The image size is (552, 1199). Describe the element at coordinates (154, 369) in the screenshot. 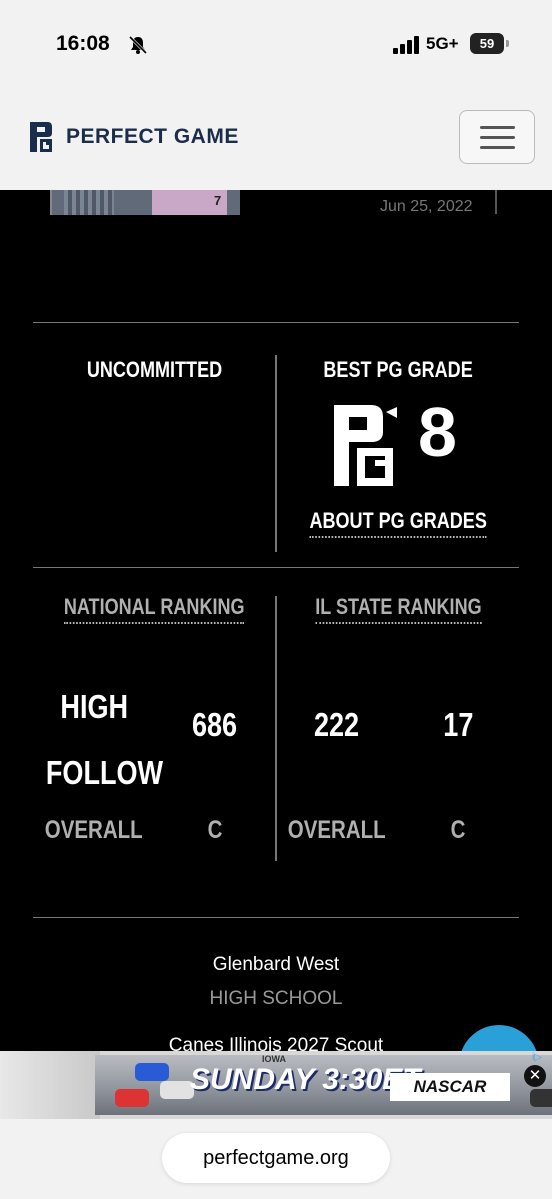

I see `commitment-status: UNCOMMITTED` at that location.